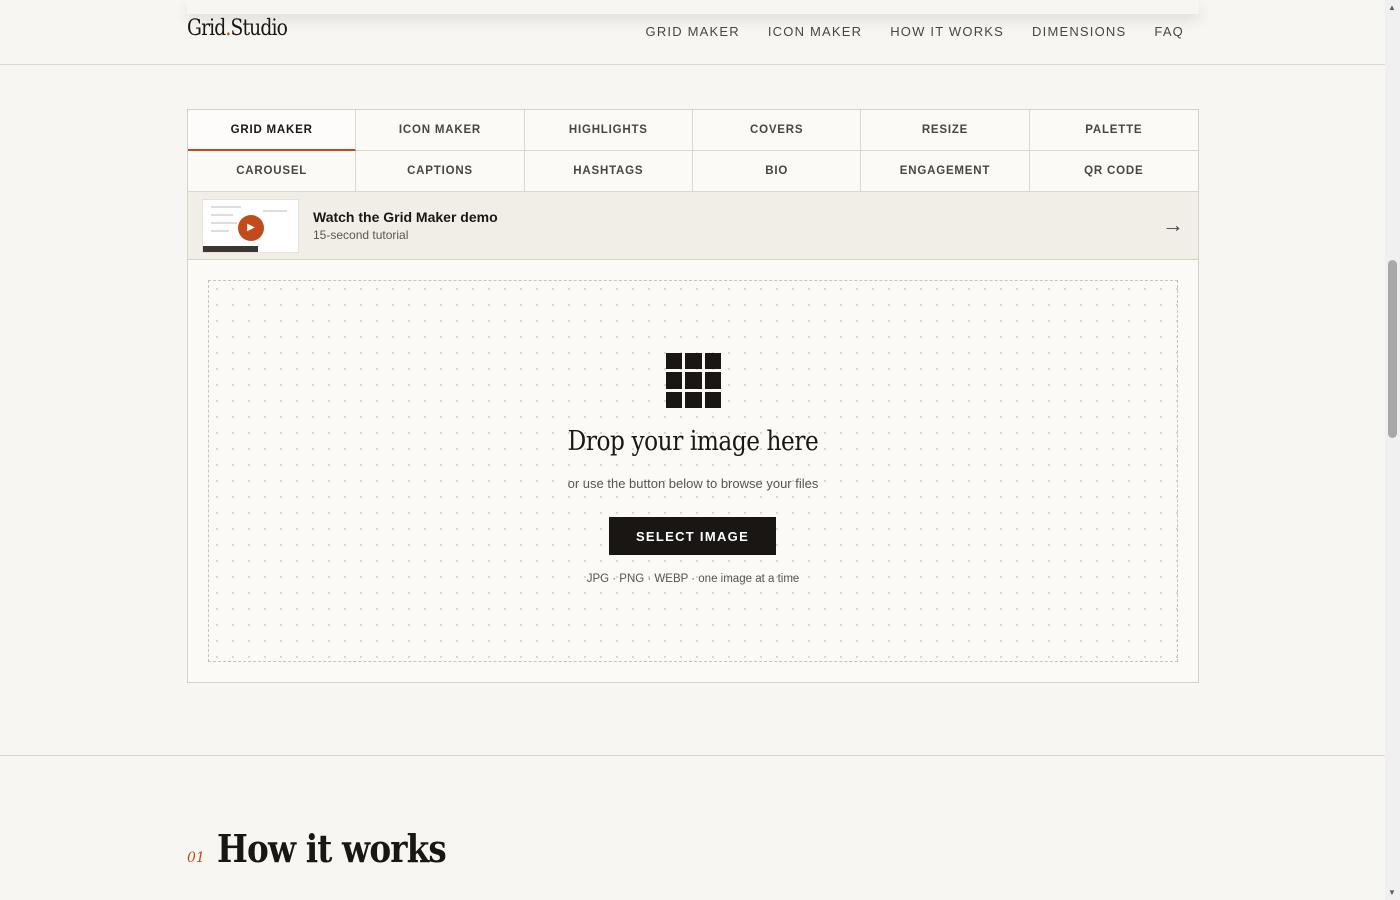  I want to click on select-image-button: SELECT IMAGE, so click(692, 536).